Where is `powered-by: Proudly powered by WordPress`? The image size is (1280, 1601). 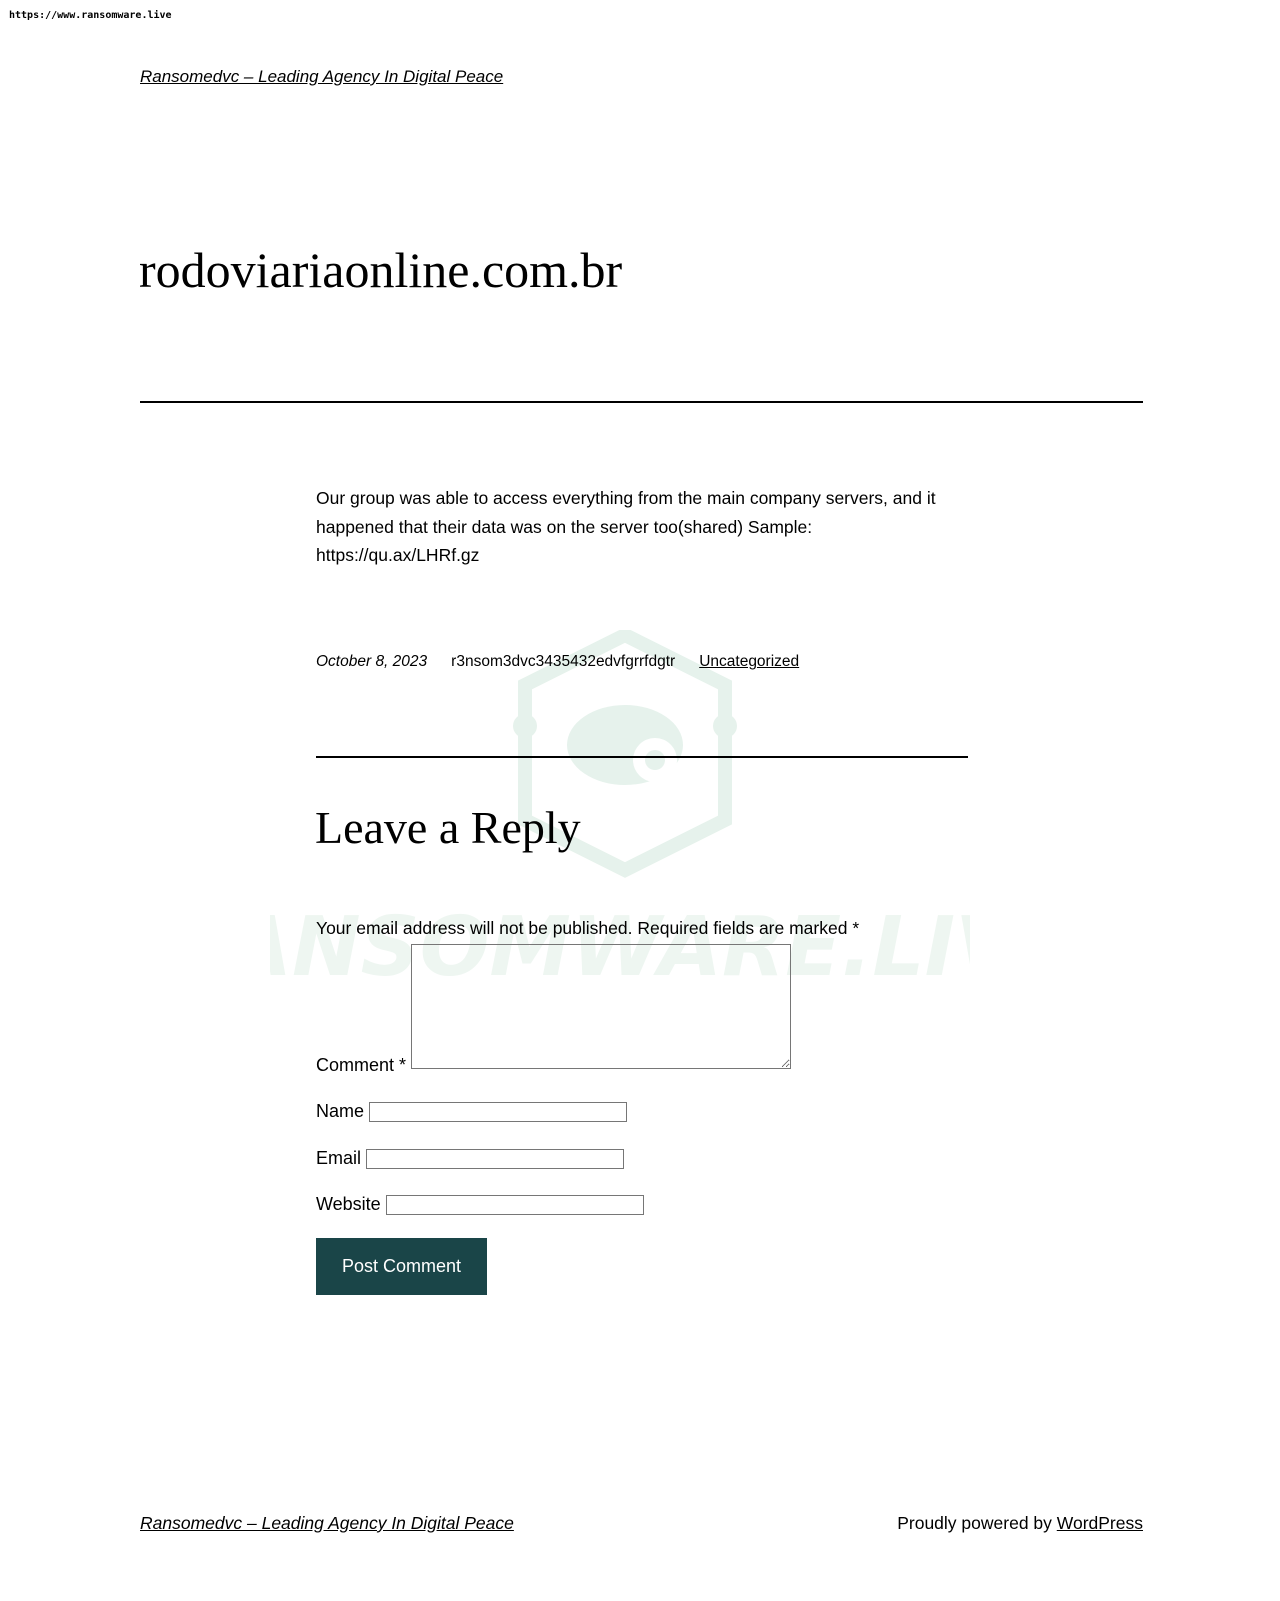 powered-by: Proudly powered by WordPress is located at coordinates (1020, 1523).